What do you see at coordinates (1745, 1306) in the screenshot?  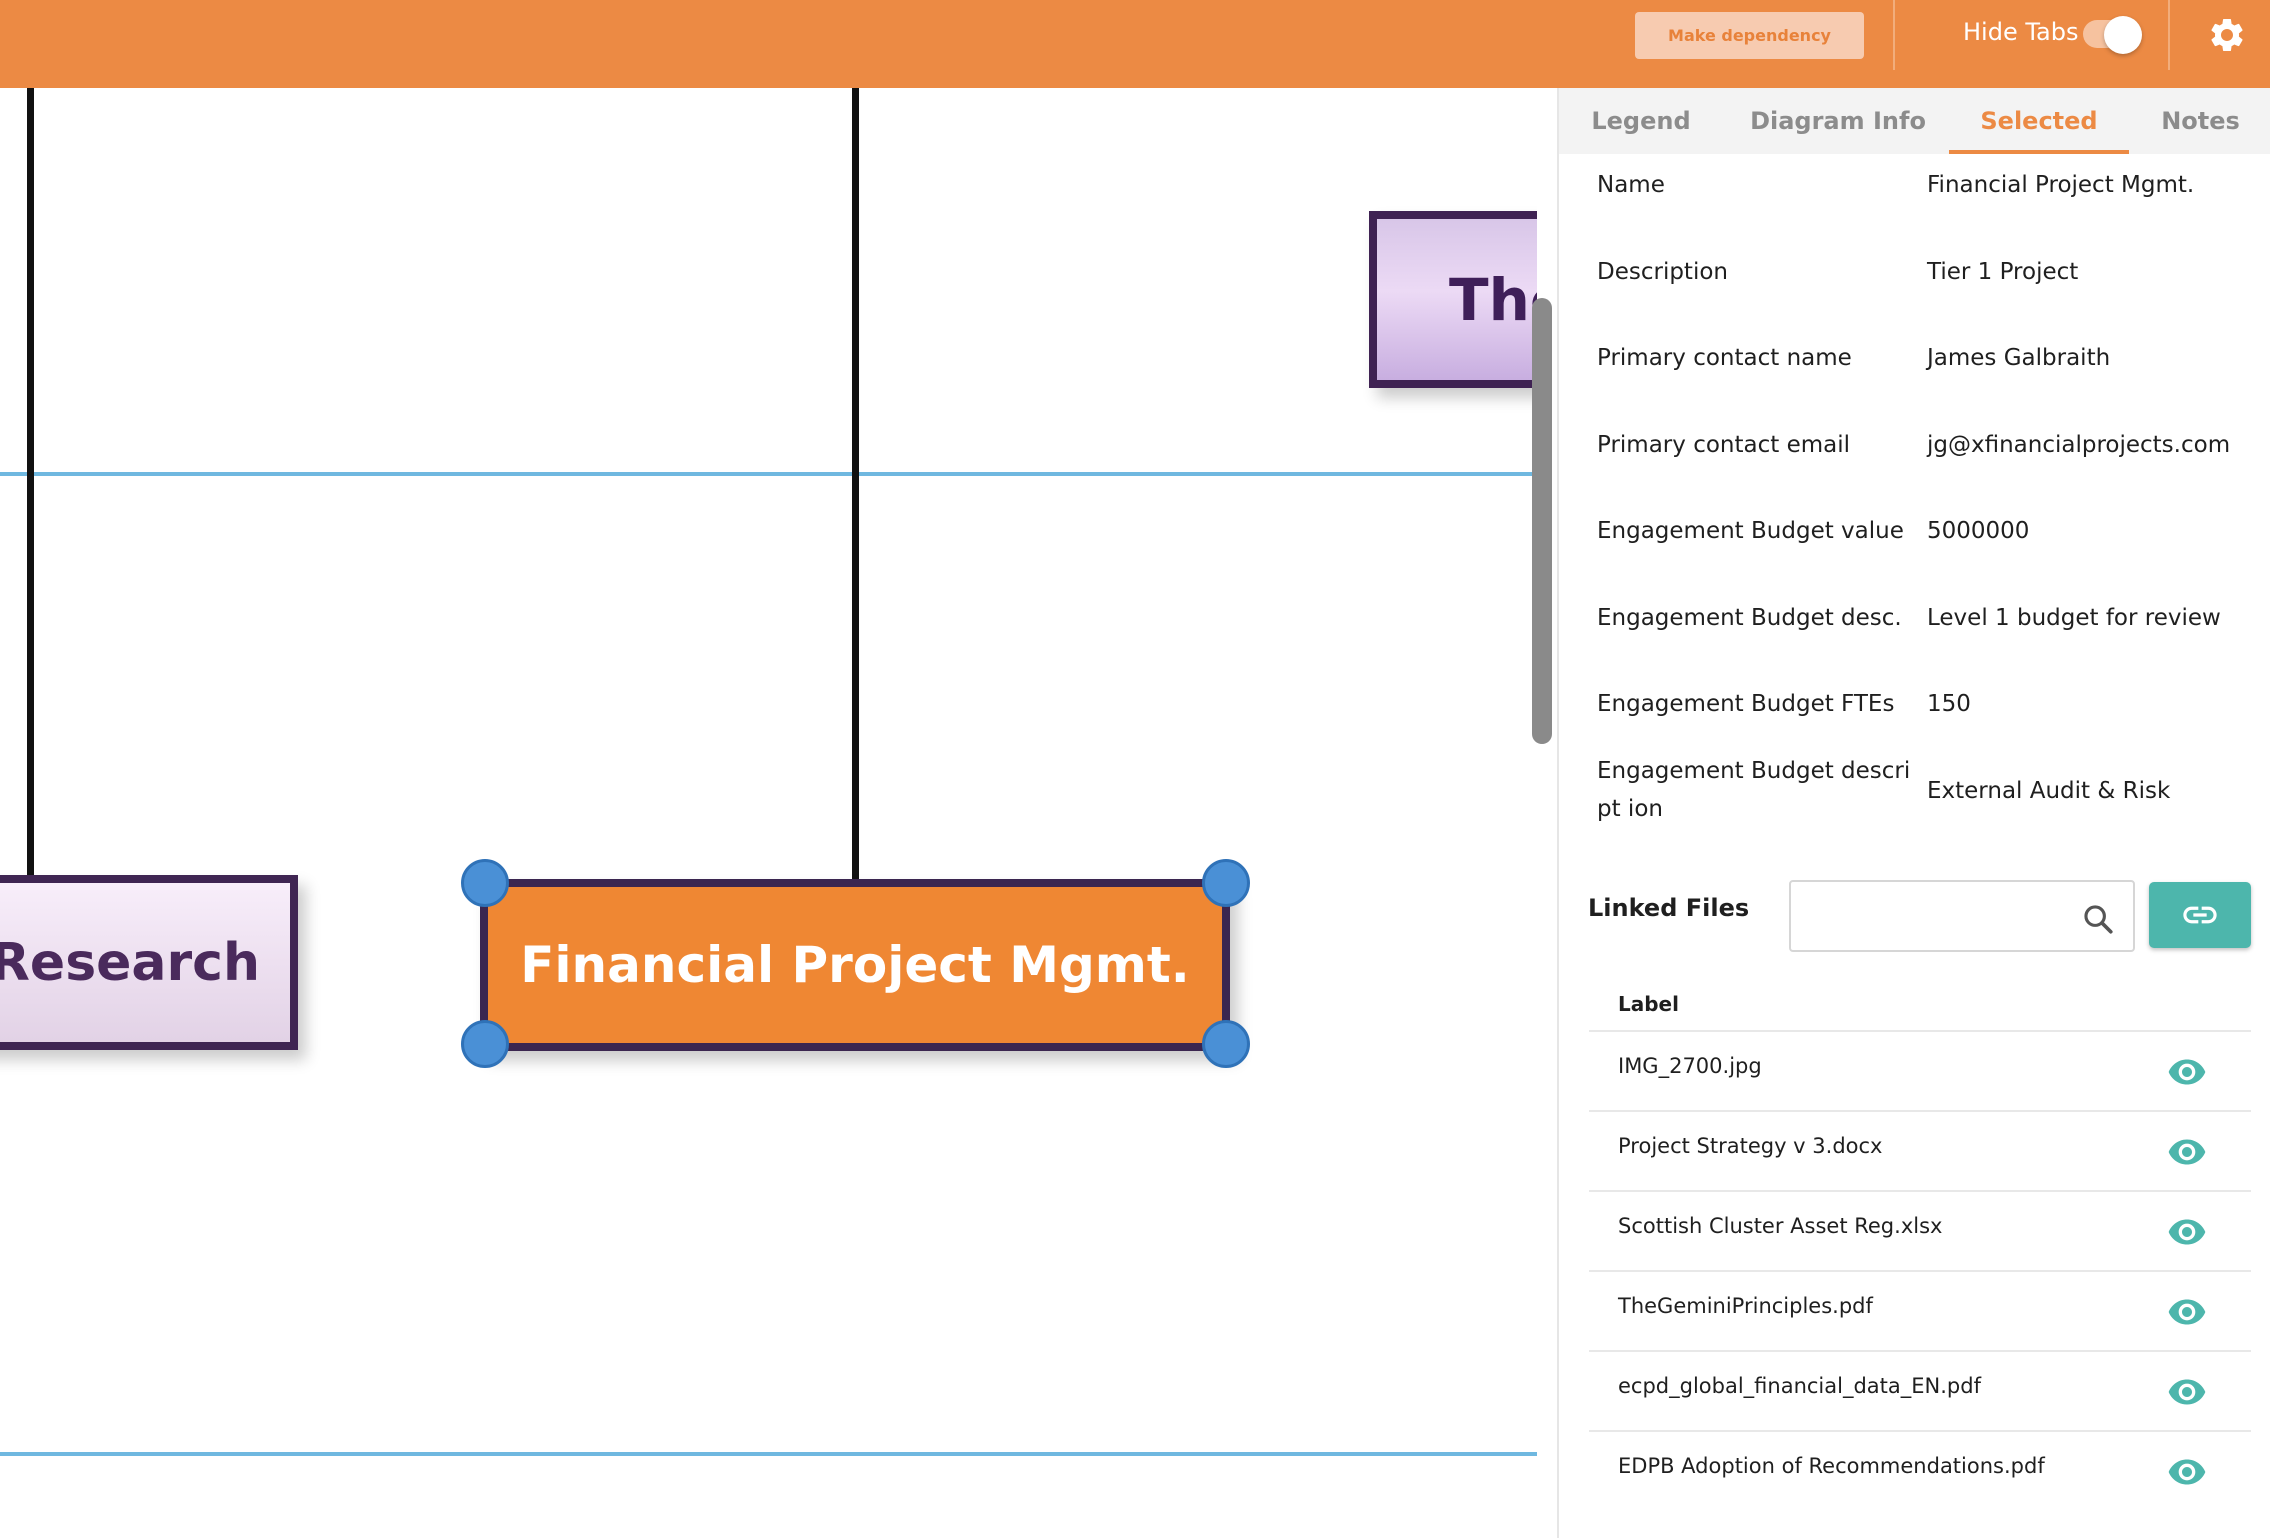 I see `file-name: TheGeminiPrinciples.pdf` at bounding box center [1745, 1306].